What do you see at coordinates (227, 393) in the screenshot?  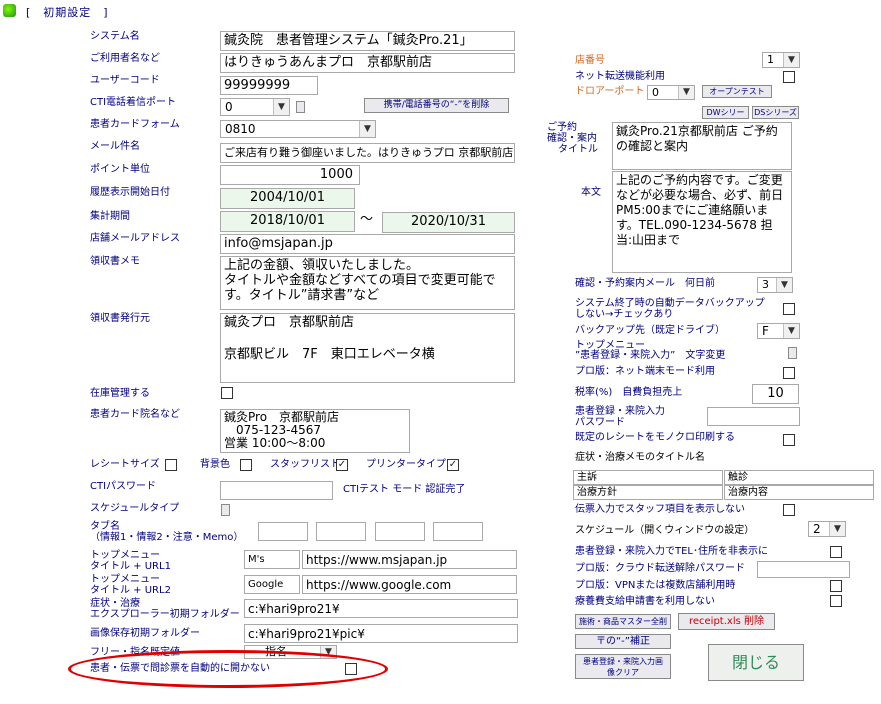 I see `stock-checkbox` at bounding box center [227, 393].